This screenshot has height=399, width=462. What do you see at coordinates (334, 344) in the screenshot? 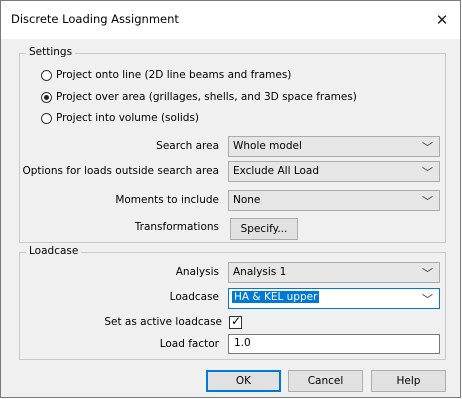
I see `load-factor-input: 1.0` at bounding box center [334, 344].